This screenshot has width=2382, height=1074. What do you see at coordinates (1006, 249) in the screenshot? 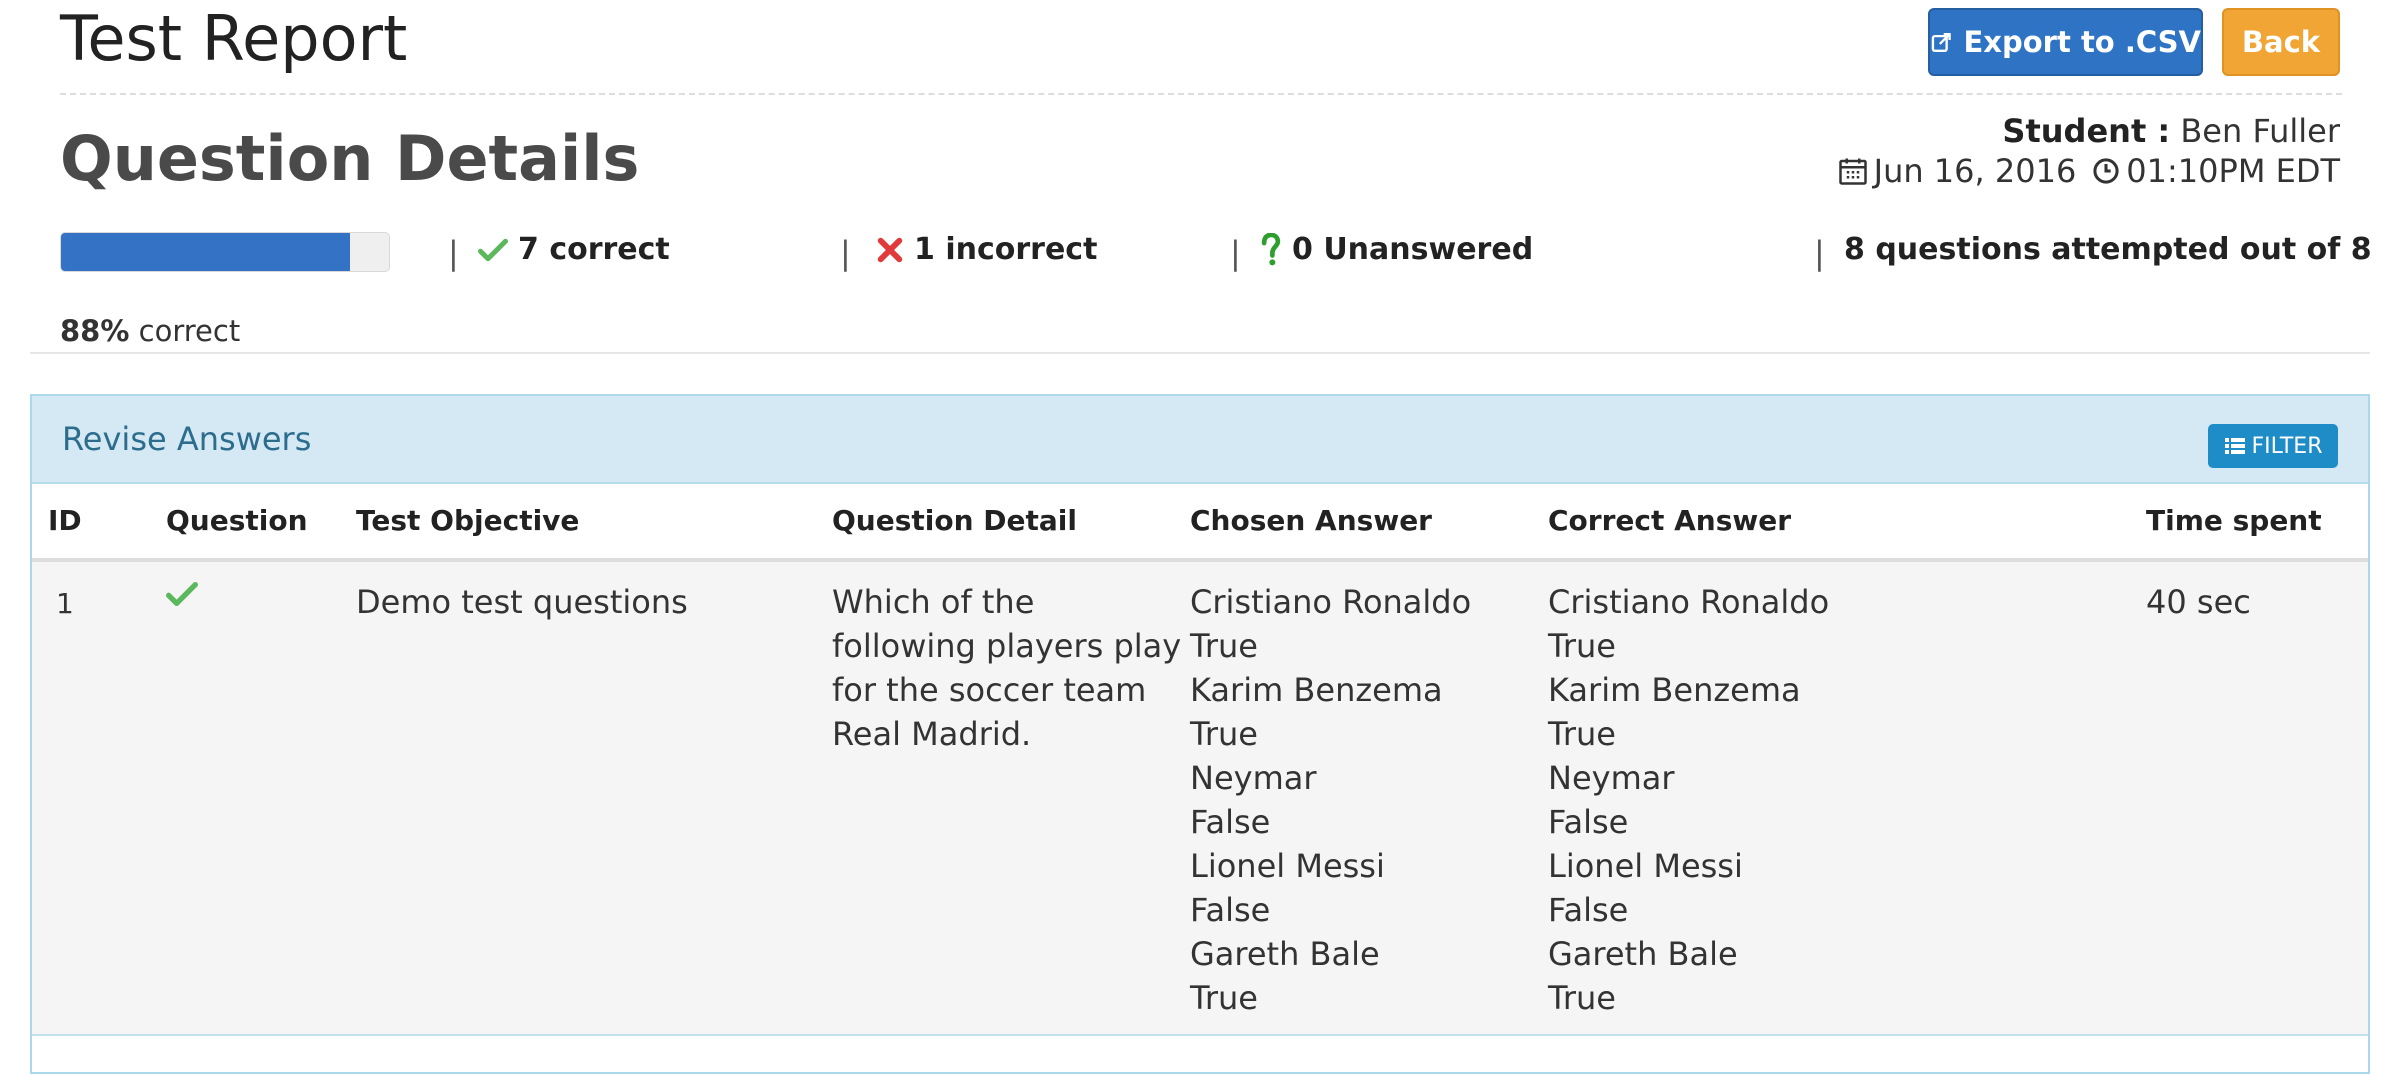
I see `incorrect-count-label: 1 incorrect` at bounding box center [1006, 249].